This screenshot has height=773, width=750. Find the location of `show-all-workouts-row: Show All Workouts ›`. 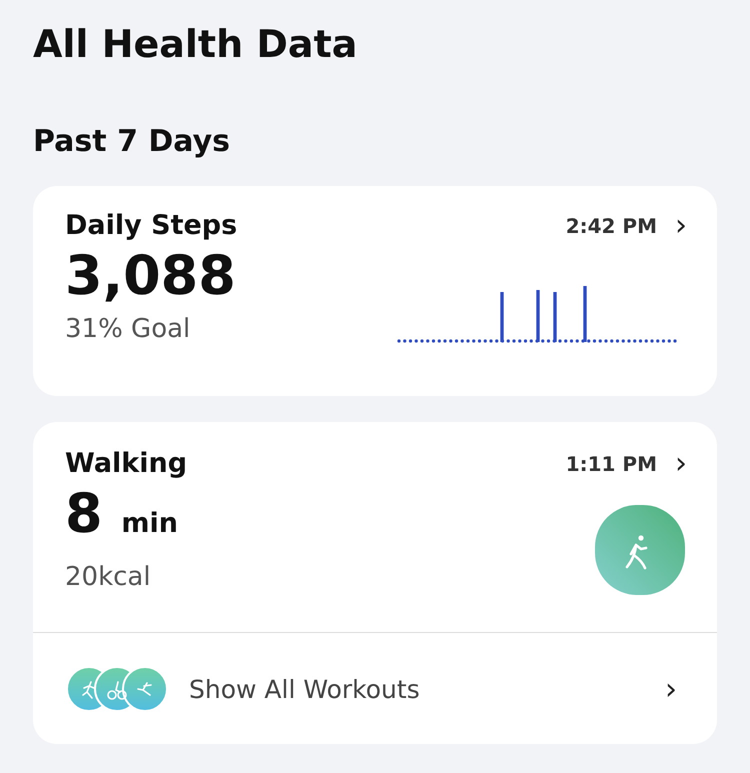

show-all-workouts-row: Show All Workouts › is located at coordinates (375, 673).